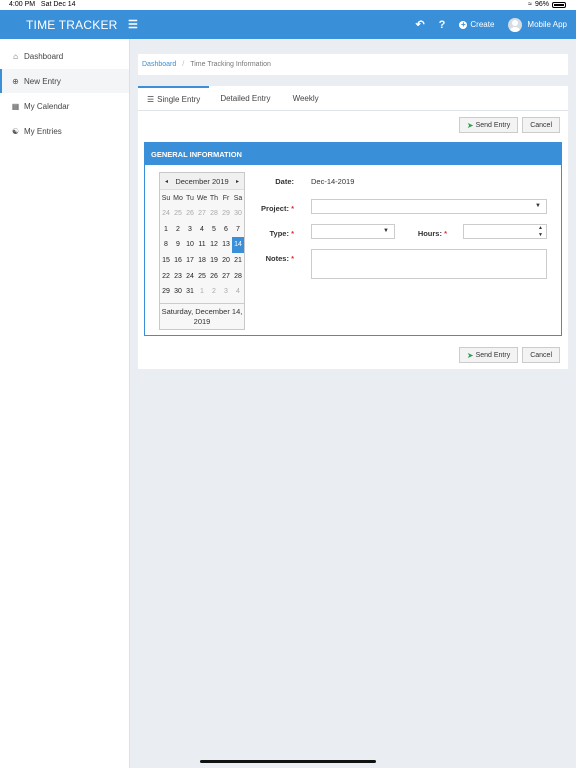 The image size is (576, 768). Describe the element at coordinates (226, 245) in the screenshot. I see `calendar-day: 13` at that location.